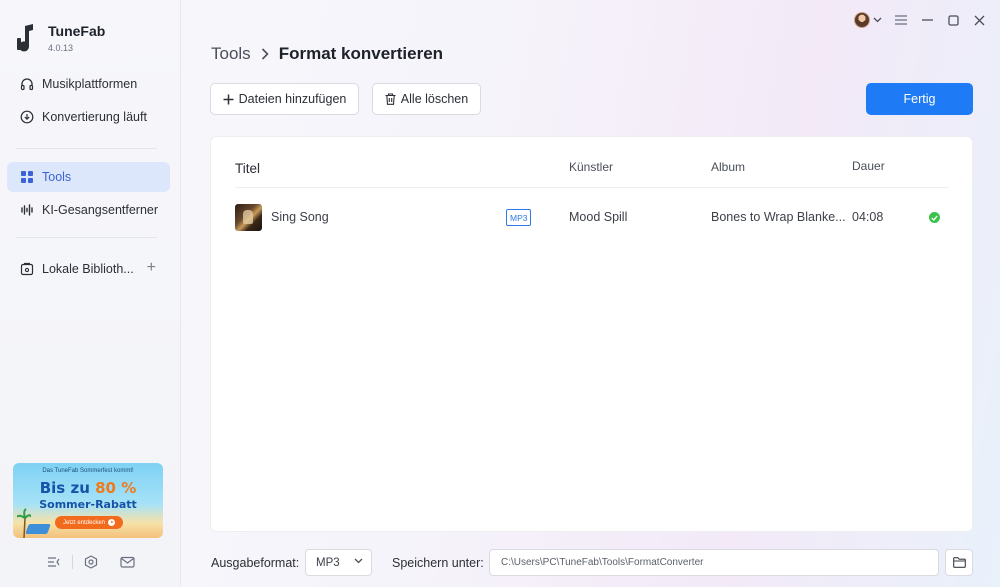 Image resolution: width=1000 pixels, height=587 pixels. Describe the element at coordinates (292, 99) in the screenshot. I see `add-files-label: Dateien hinzufügen` at that location.